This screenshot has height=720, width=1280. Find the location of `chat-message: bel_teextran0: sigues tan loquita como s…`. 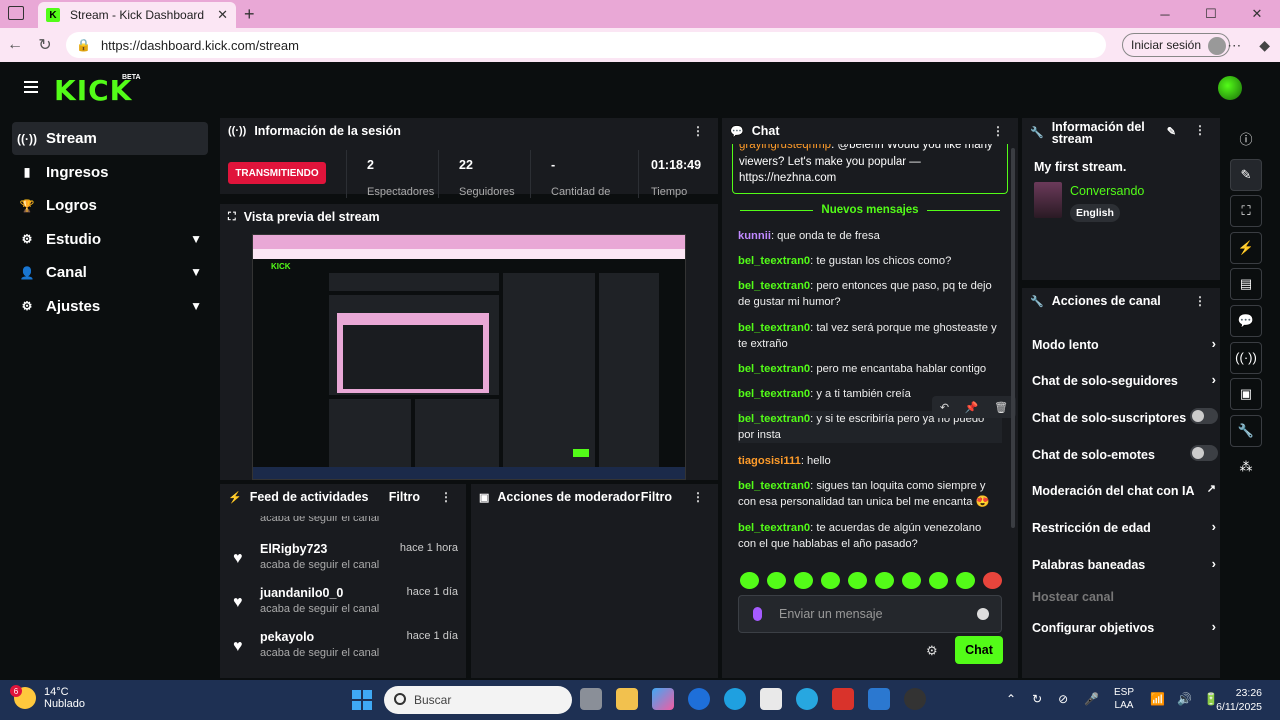

chat-message: bel_teextran0: sigues tan loquita como s… is located at coordinates (870, 494).